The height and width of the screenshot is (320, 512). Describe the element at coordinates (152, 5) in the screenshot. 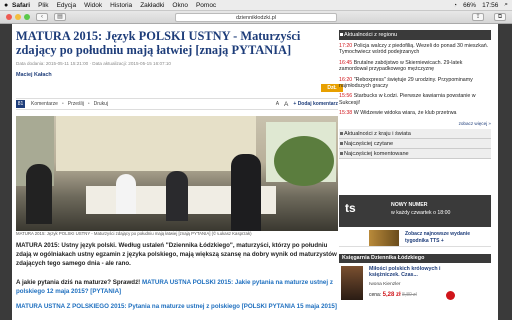

I see `menu-zakladki: Zakładki` at that location.